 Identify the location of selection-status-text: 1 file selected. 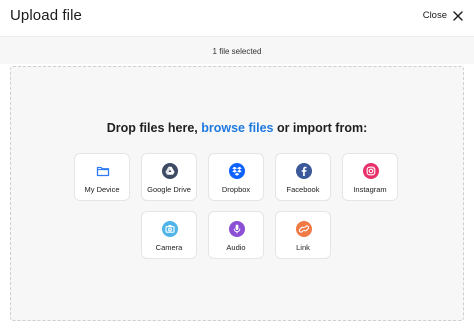
(237, 51).